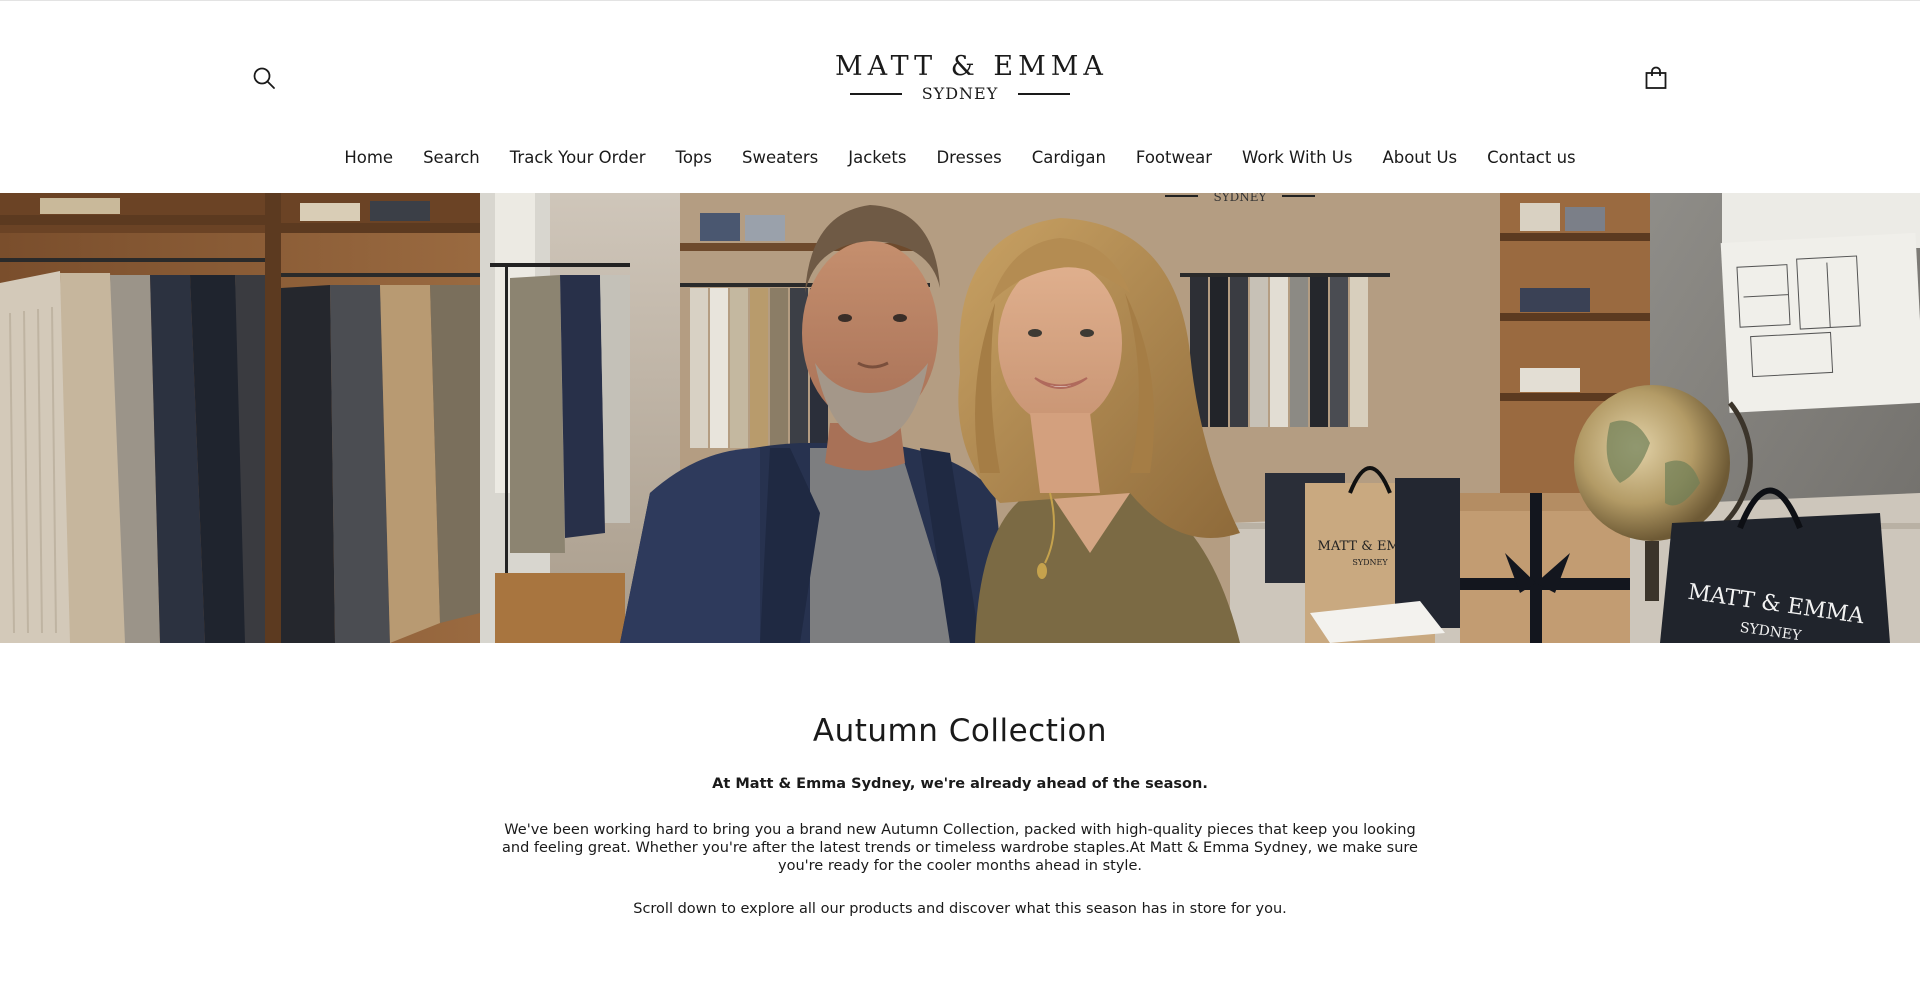 The image size is (1920, 993). What do you see at coordinates (1241, 198) in the screenshot?
I see `hero-sign-location: SYDNEY` at bounding box center [1241, 198].